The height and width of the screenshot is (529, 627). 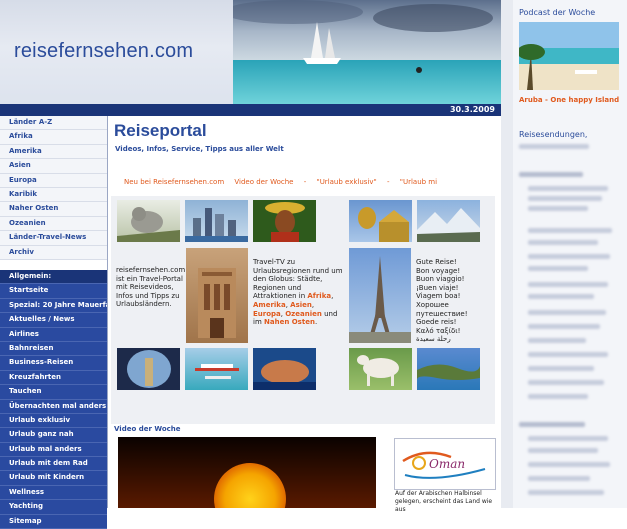 I want to click on video-player, so click(x=247, y=472).